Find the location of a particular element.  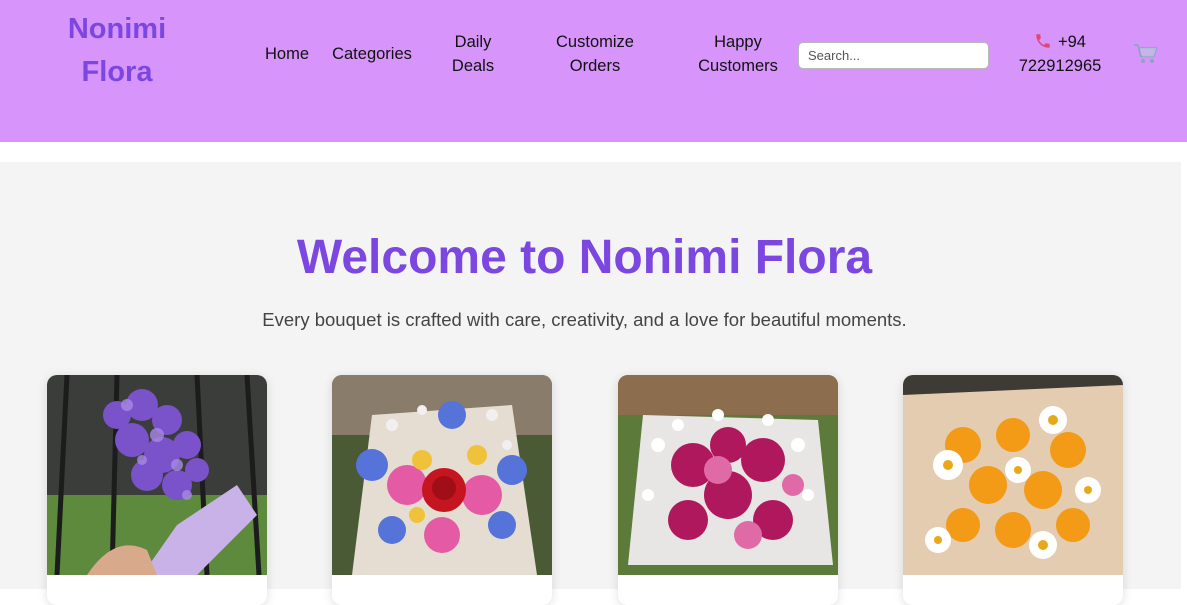

brand-logo: Nonimi Flora is located at coordinates (117, 51).